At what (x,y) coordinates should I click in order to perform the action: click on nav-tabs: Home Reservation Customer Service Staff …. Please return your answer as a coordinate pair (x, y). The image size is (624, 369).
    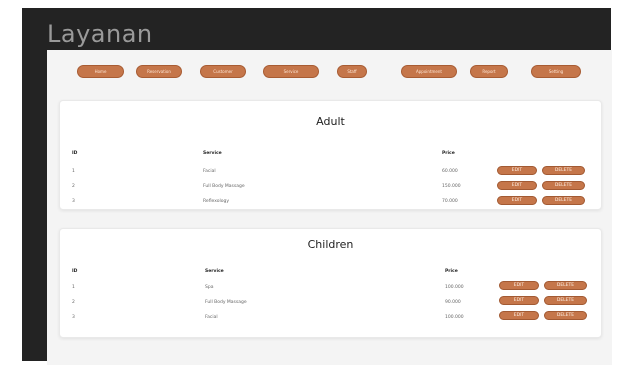
    Looking at the image, I should click on (339, 72).